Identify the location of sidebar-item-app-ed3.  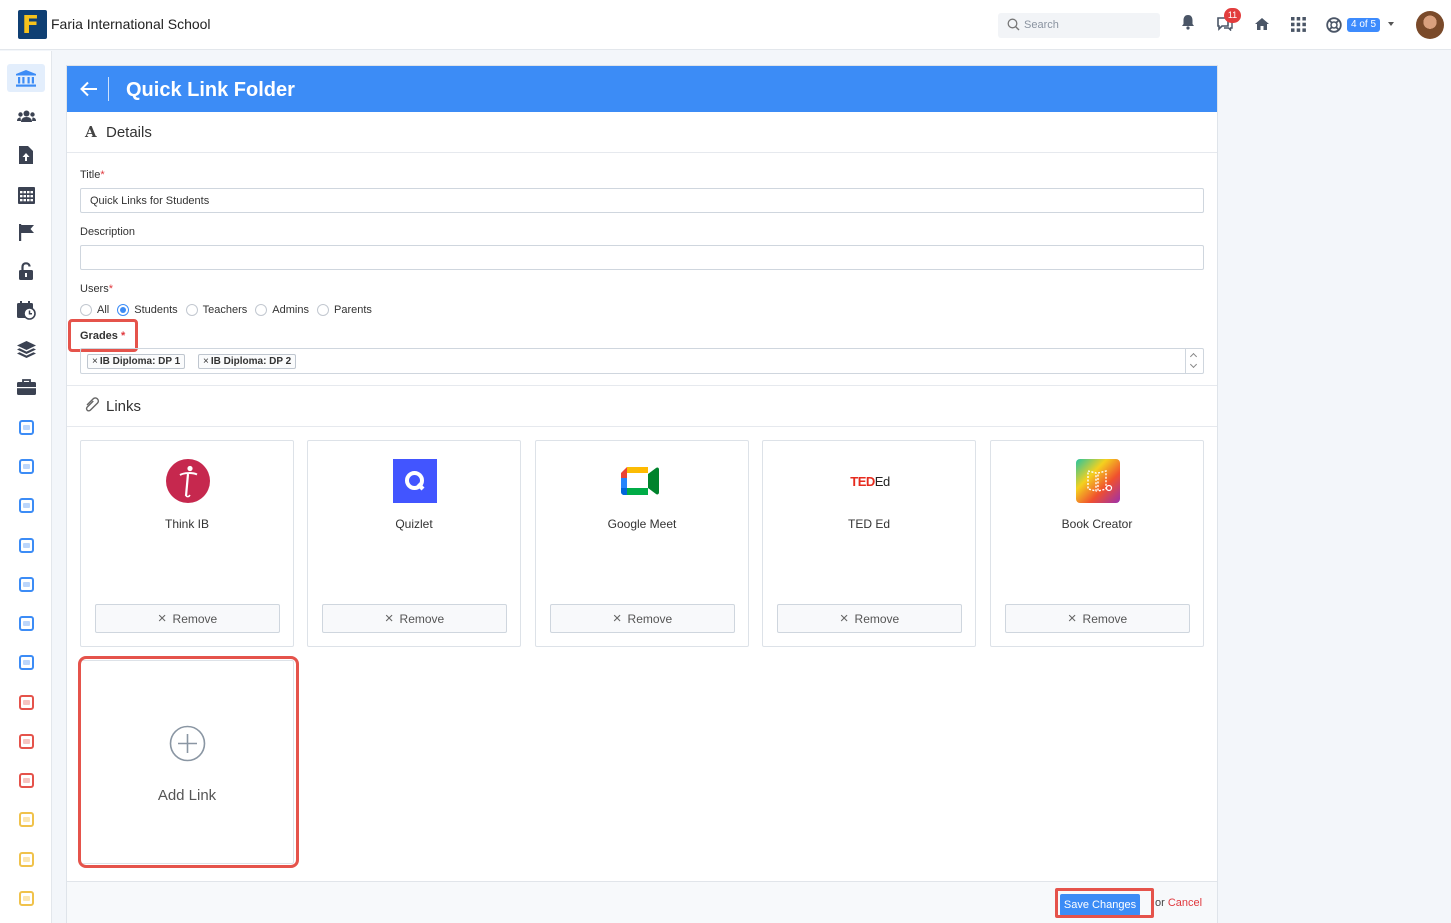
(26, 662).